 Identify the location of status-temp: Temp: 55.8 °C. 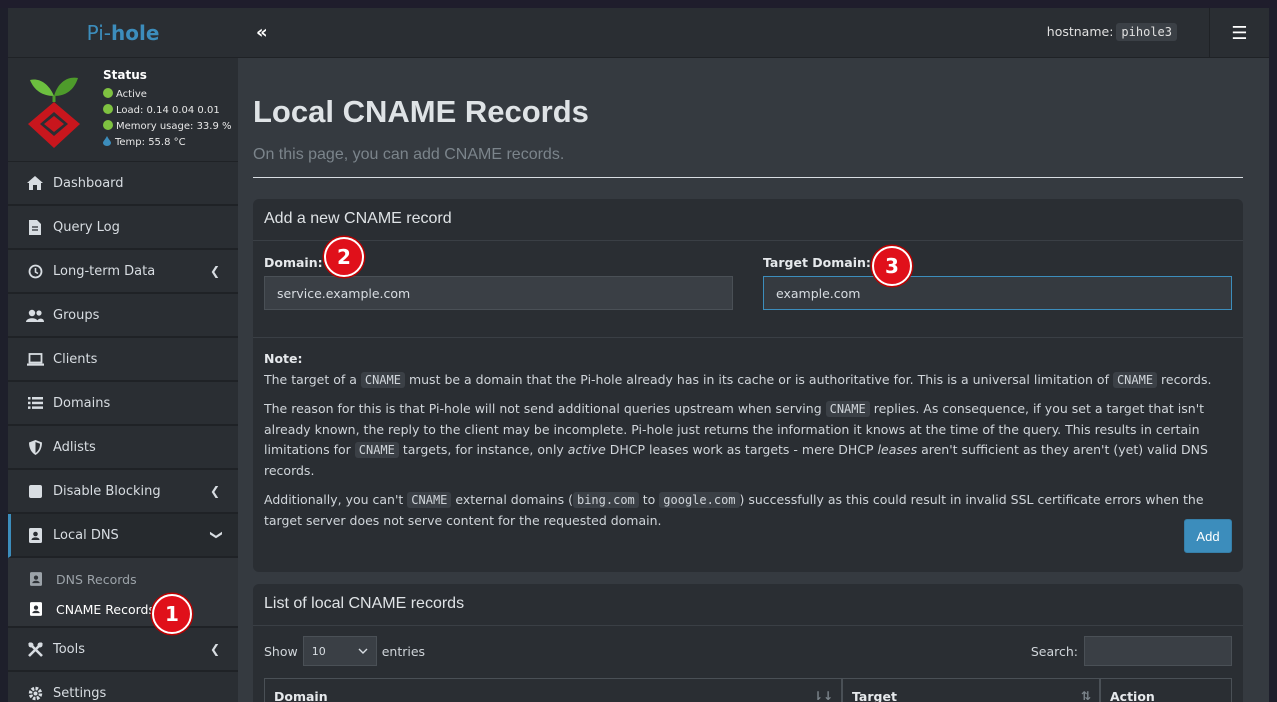
(167, 143).